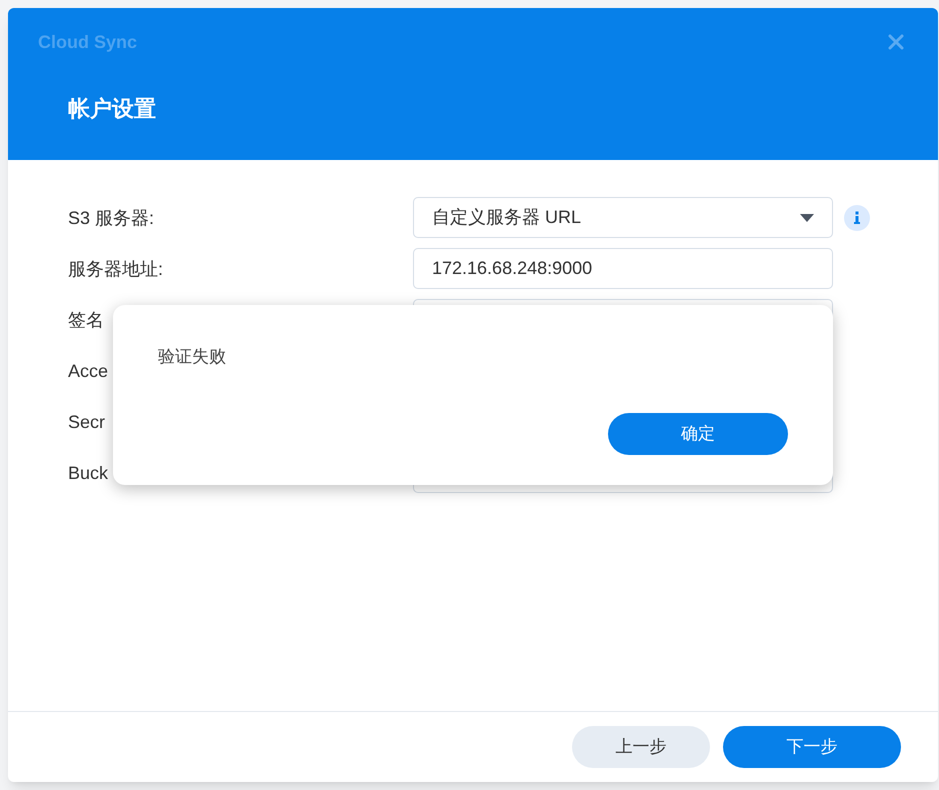  I want to click on field-label: S3 服务器:, so click(112, 218).